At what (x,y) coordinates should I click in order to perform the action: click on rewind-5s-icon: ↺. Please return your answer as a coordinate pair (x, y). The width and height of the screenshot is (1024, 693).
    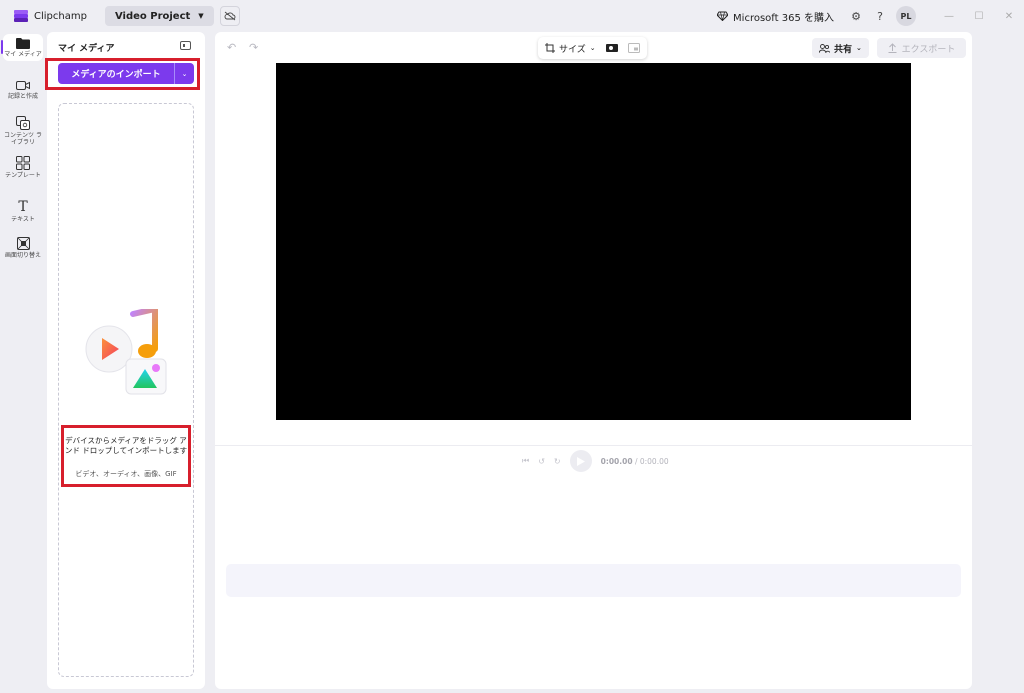
    Looking at the image, I should click on (541, 461).